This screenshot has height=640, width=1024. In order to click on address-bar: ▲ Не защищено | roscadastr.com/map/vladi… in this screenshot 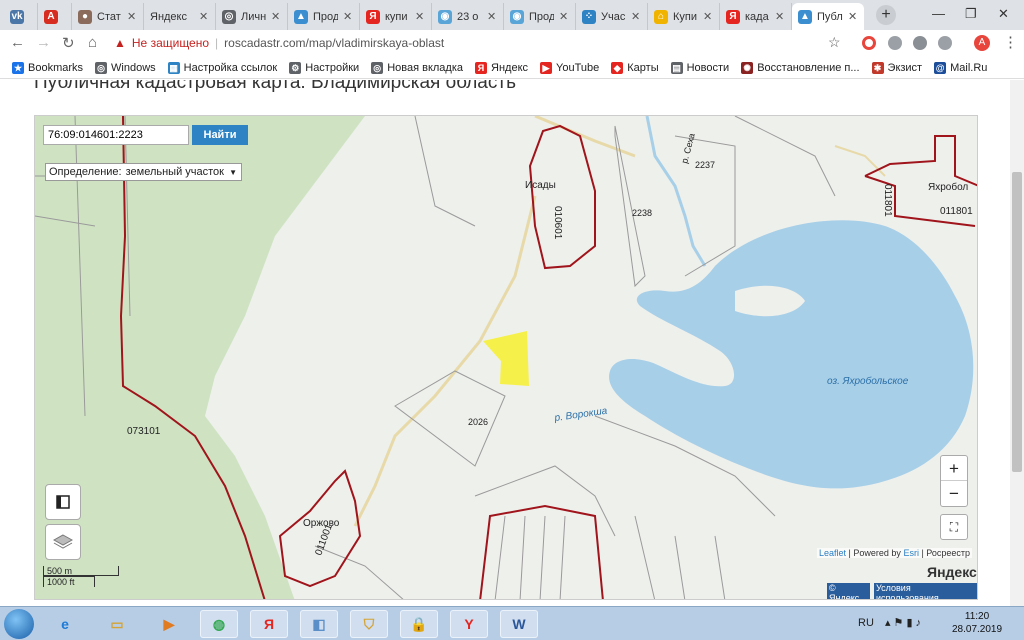, I will do `click(484, 43)`.